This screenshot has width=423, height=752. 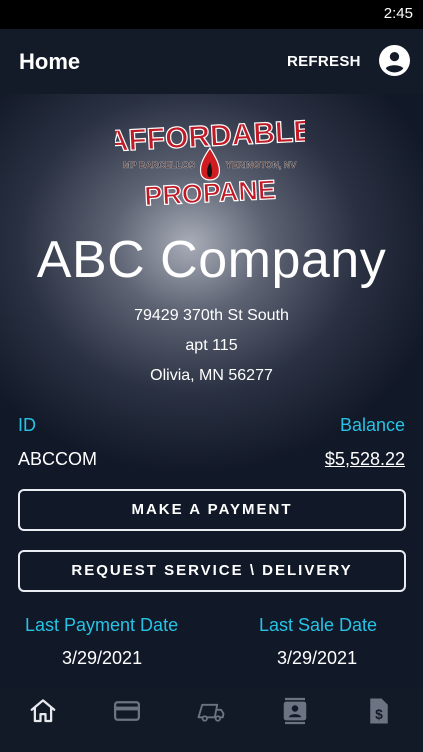 I want to click on refresh-button: REFRESH, so click(x=324, y=61).